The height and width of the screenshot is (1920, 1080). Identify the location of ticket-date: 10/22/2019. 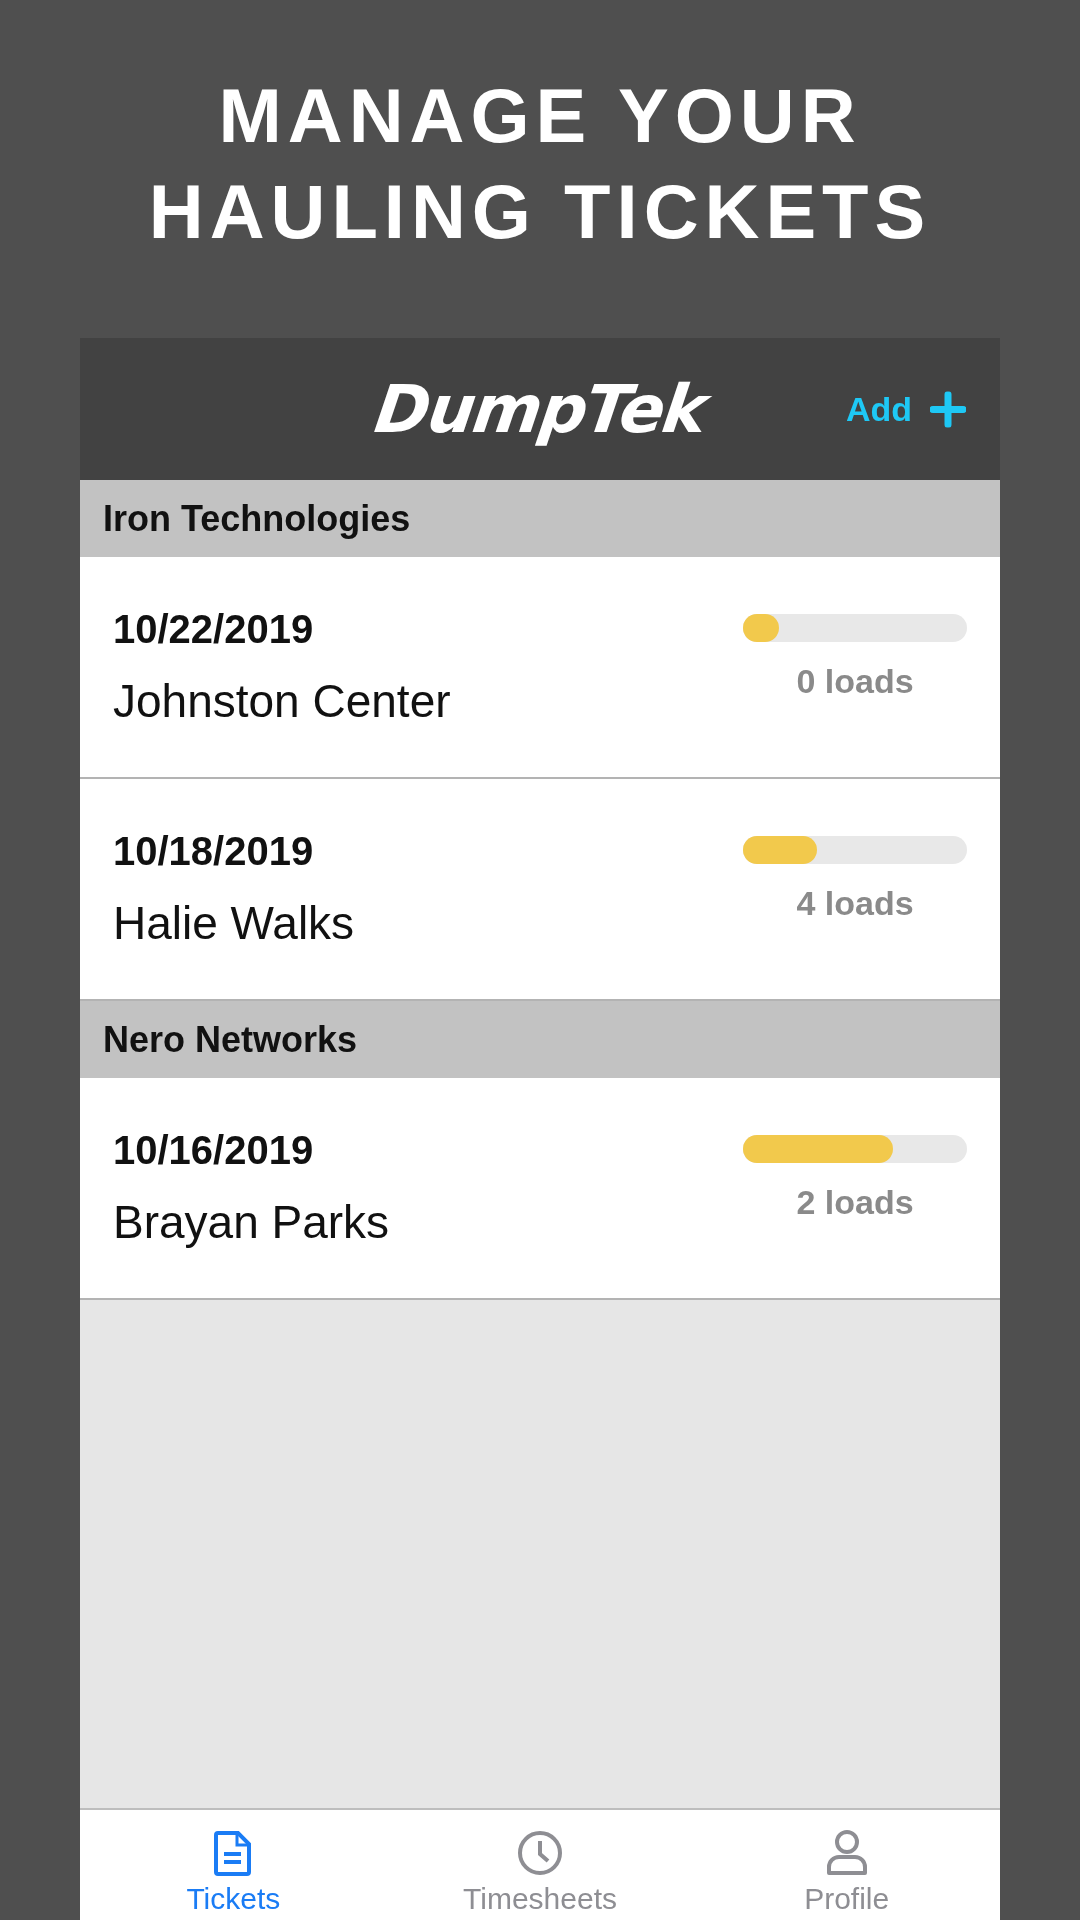
(214, 629).